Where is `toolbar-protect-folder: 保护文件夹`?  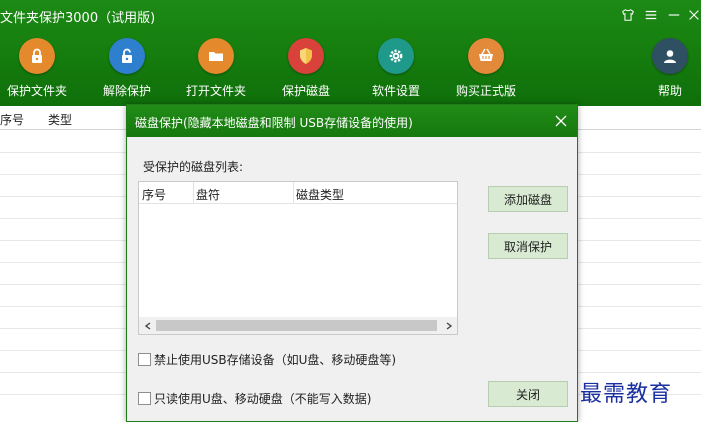 toolbar-protect-folder: 保护文件夹 is located at coordinates (37, 69).